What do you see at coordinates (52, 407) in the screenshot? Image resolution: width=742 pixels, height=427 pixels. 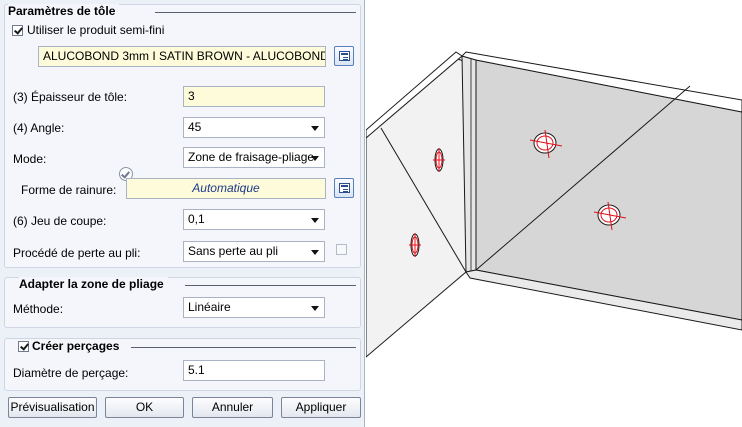 I see `preview-button: Prévisualisation` at bounding box center [52, 407].